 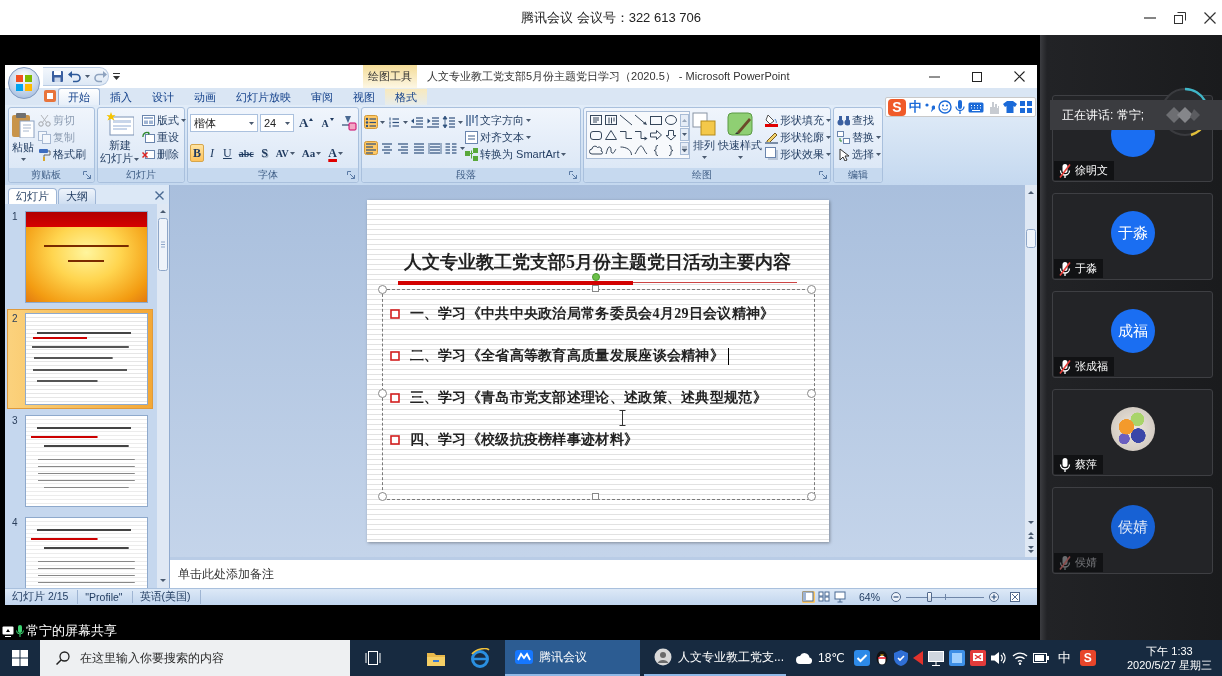 I want to click on grow-font-button: A, so click(x=306, y=123).